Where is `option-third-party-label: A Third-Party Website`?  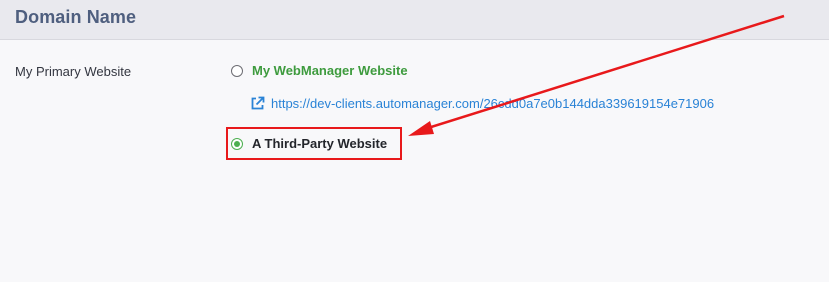 option-third-party-label: A Third-Party Website is located at coordinates (320, 143).